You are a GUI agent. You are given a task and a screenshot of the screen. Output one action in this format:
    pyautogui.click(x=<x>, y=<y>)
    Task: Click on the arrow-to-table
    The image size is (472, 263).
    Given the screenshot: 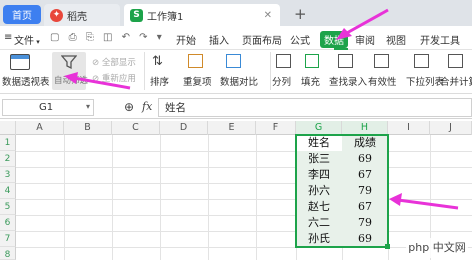 What is the action you would take?
    pyautogui.click(x=424, y=201)
    